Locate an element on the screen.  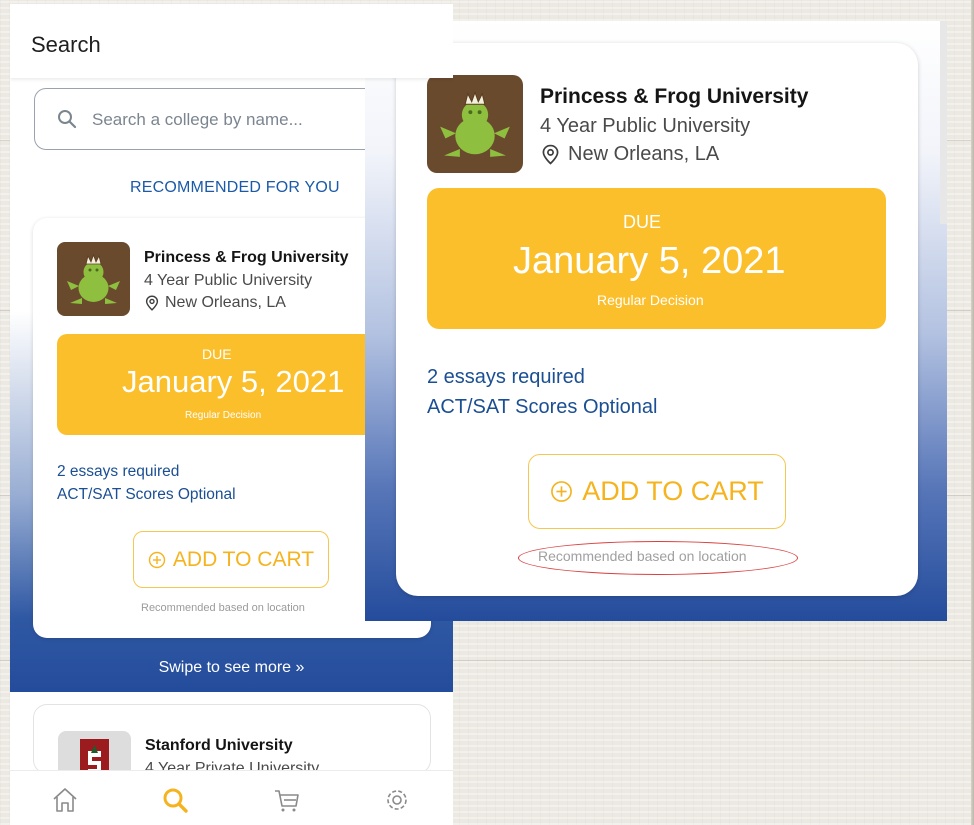
nav-settings is located at coordinates (397, 800).